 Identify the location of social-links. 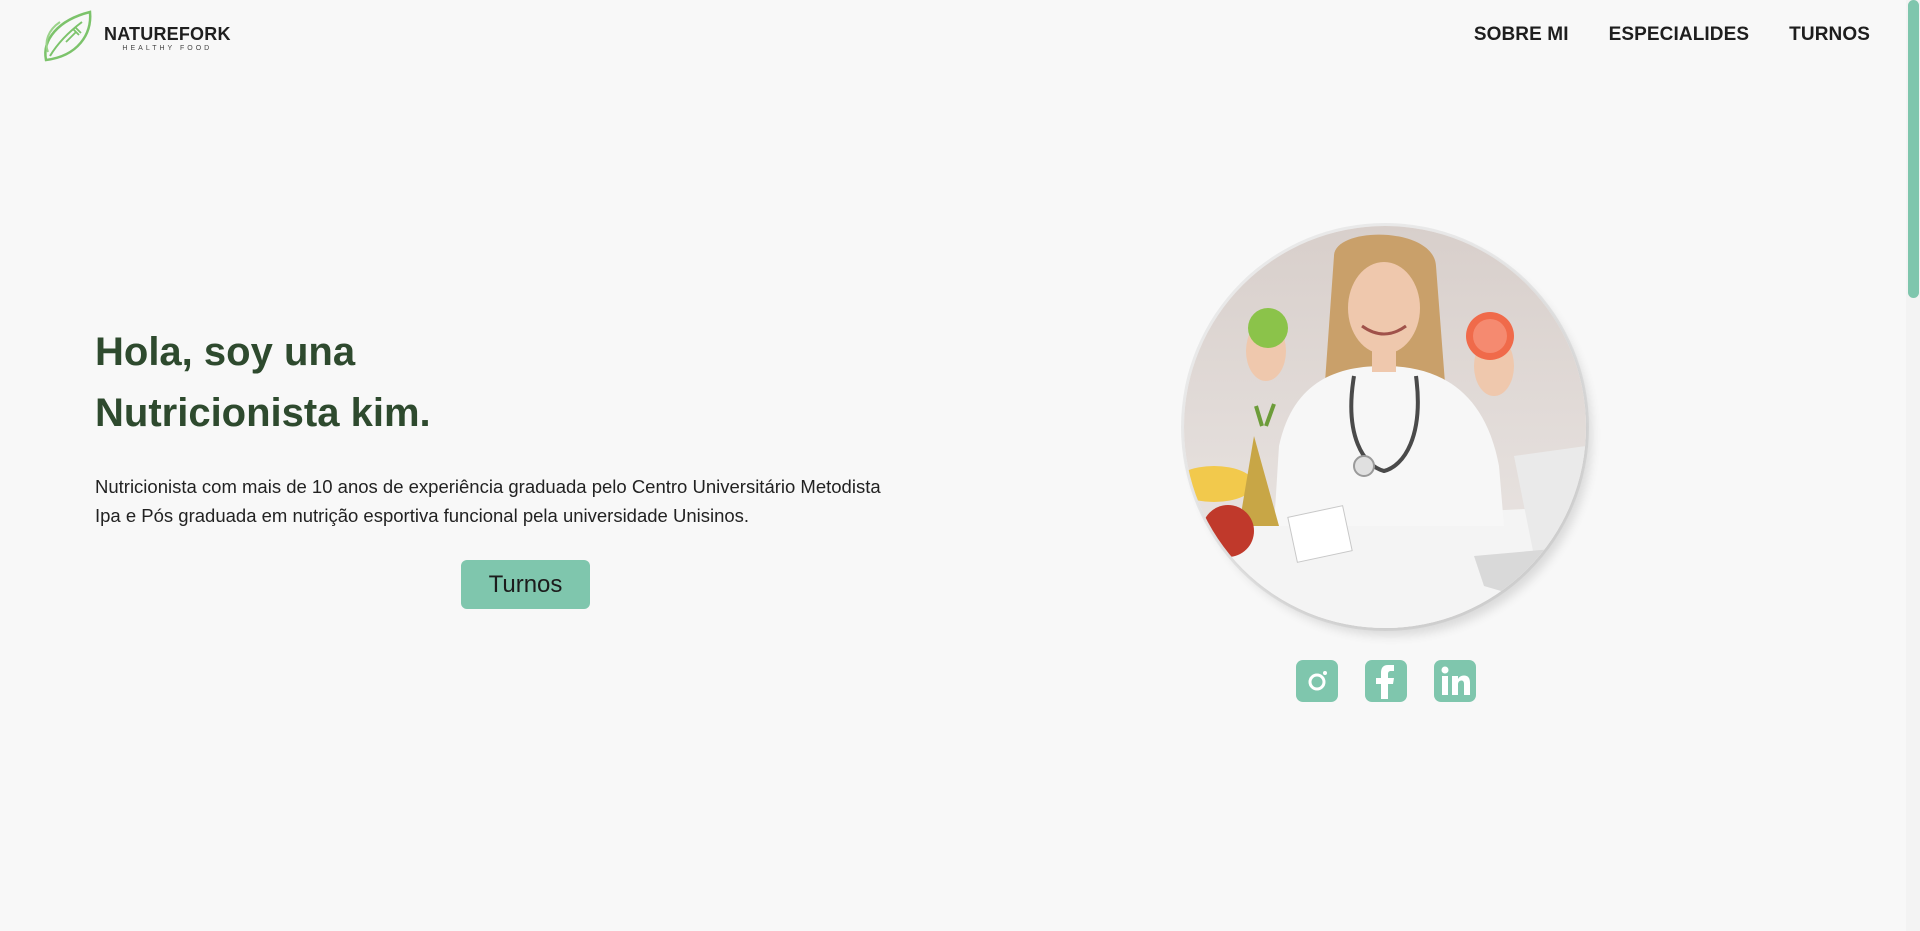
(1386, 681).